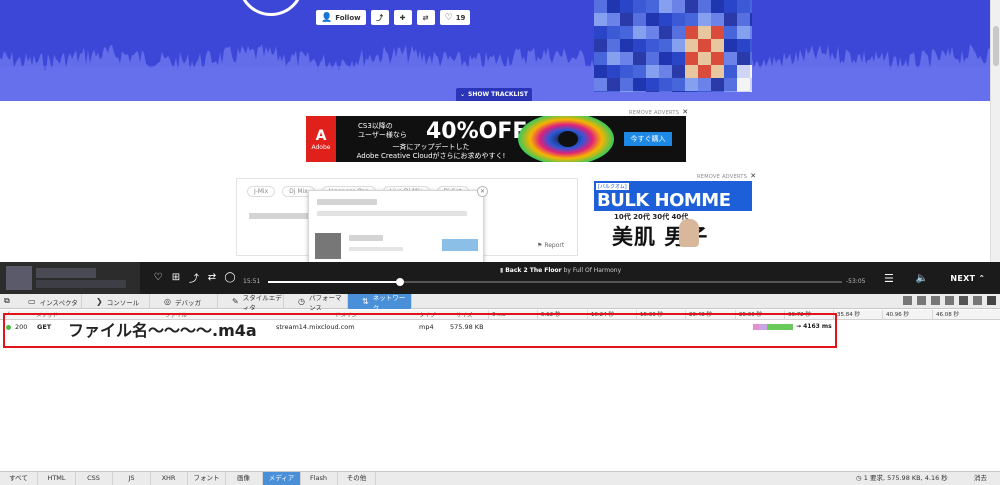 This screenshot has height=485, width=1000. Describe the element at coordinates (398, 228) in the screenshot. I see `popup-card: ✕` at that location.